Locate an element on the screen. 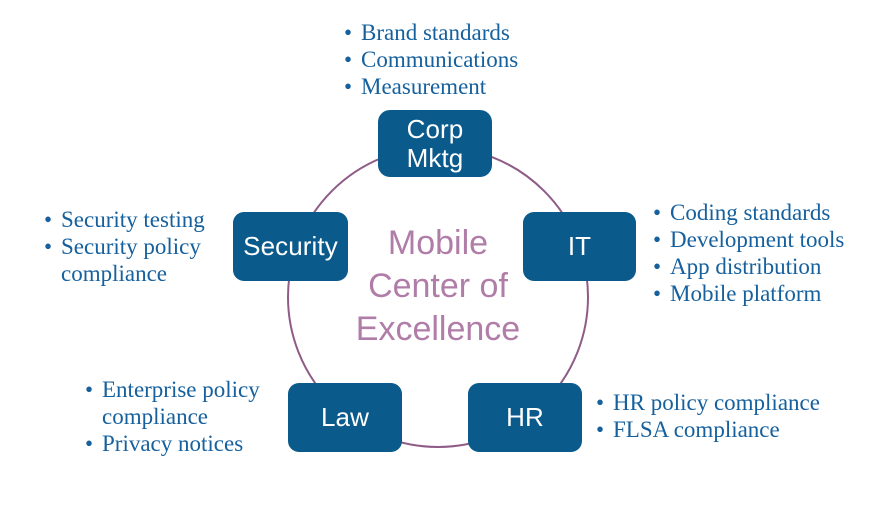  node-corp-mktg-label: Corp Mktg is located at coordinates (435, 143).